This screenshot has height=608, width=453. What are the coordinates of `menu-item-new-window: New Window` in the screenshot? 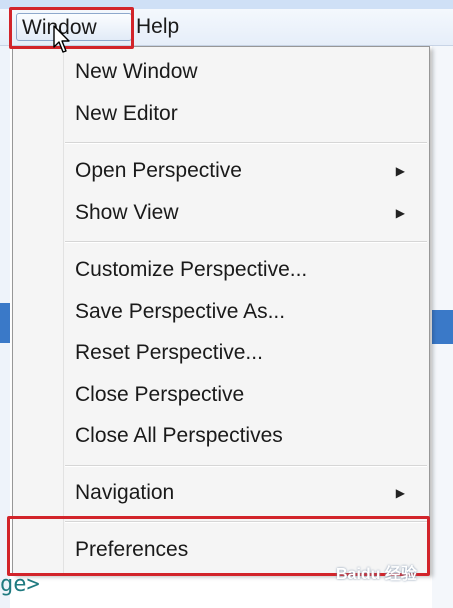 It's located at (245, 72).